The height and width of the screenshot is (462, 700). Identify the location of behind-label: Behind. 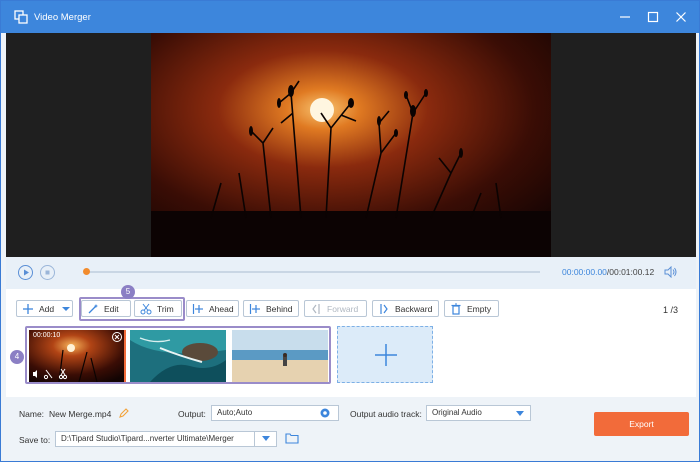
(279, 308).